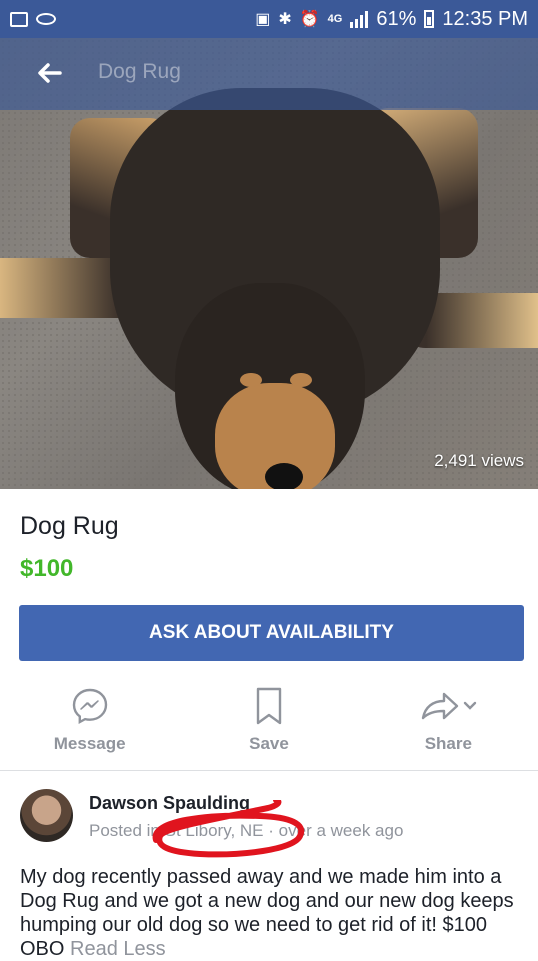 The image size is (538, 961). Describe the element at coordinates (269, 706) in the screenshot. I see `bookmark-icon` at that location.